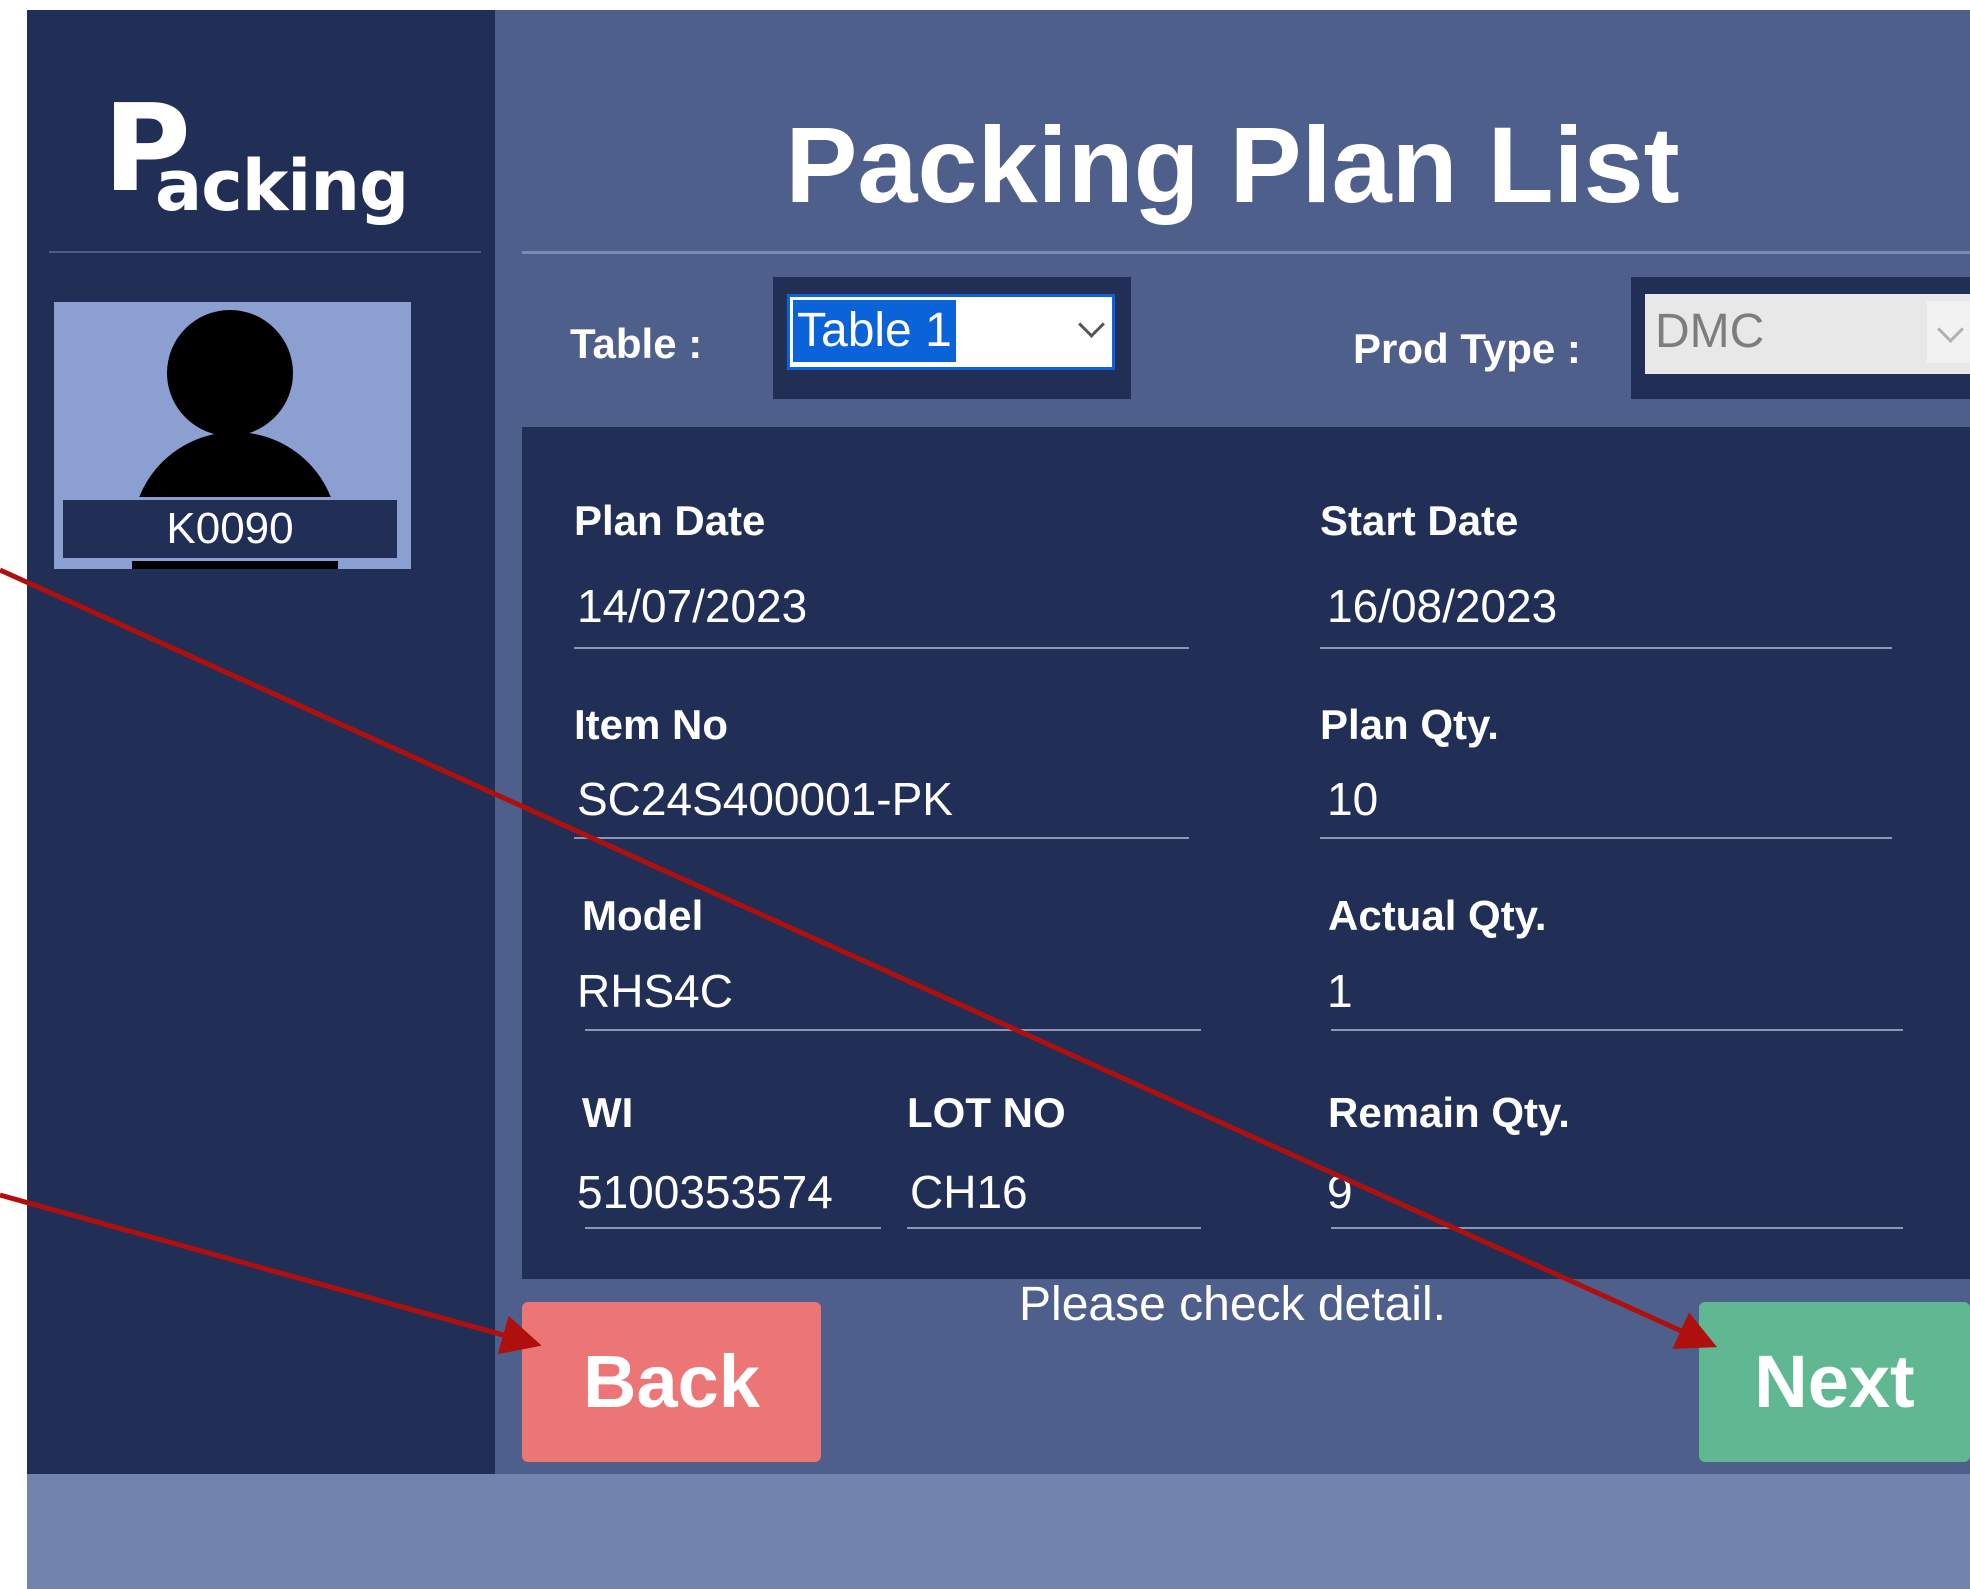 This screenshot has height=1589, width=1970. What do you see at coordinates (1617, 1228) in the screenshot?
I see `remain-qty-underline` at bounding box center [1617, 1228].